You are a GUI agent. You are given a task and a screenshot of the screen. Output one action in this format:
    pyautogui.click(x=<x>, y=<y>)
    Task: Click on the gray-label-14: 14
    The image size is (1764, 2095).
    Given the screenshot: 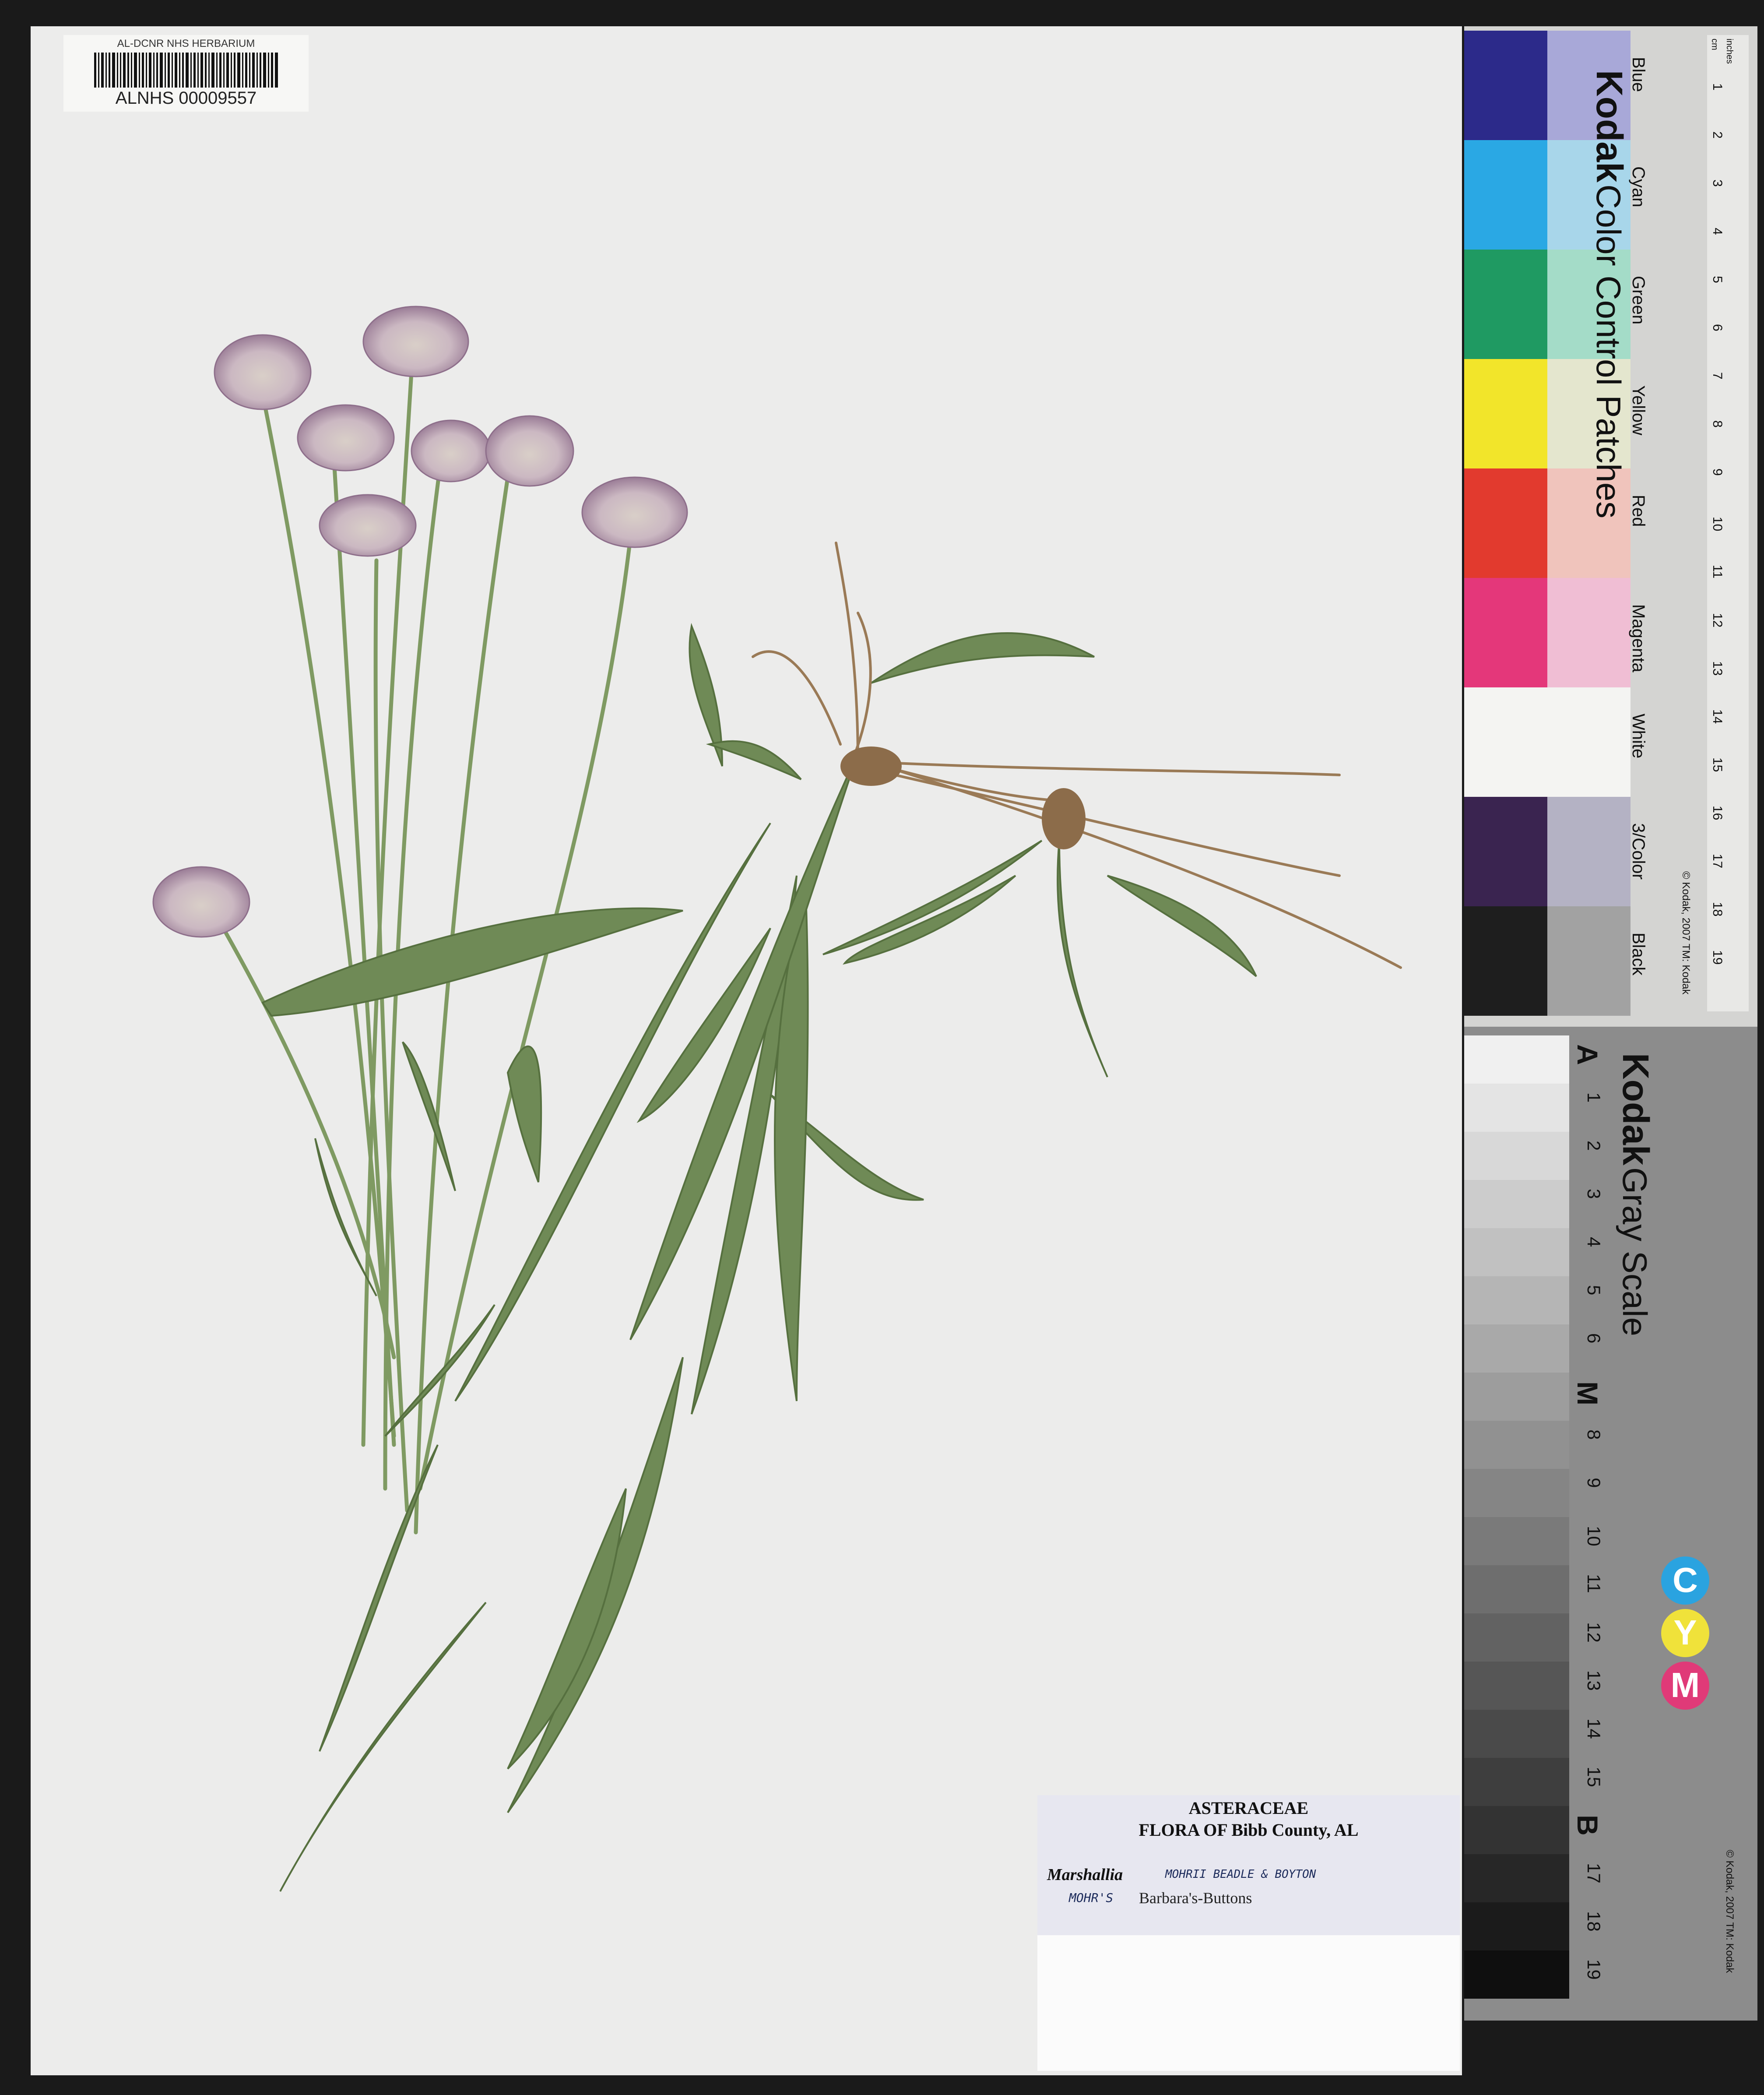 What is the action you would take?
    pyautogui.click(x=1594, y=1728)
    